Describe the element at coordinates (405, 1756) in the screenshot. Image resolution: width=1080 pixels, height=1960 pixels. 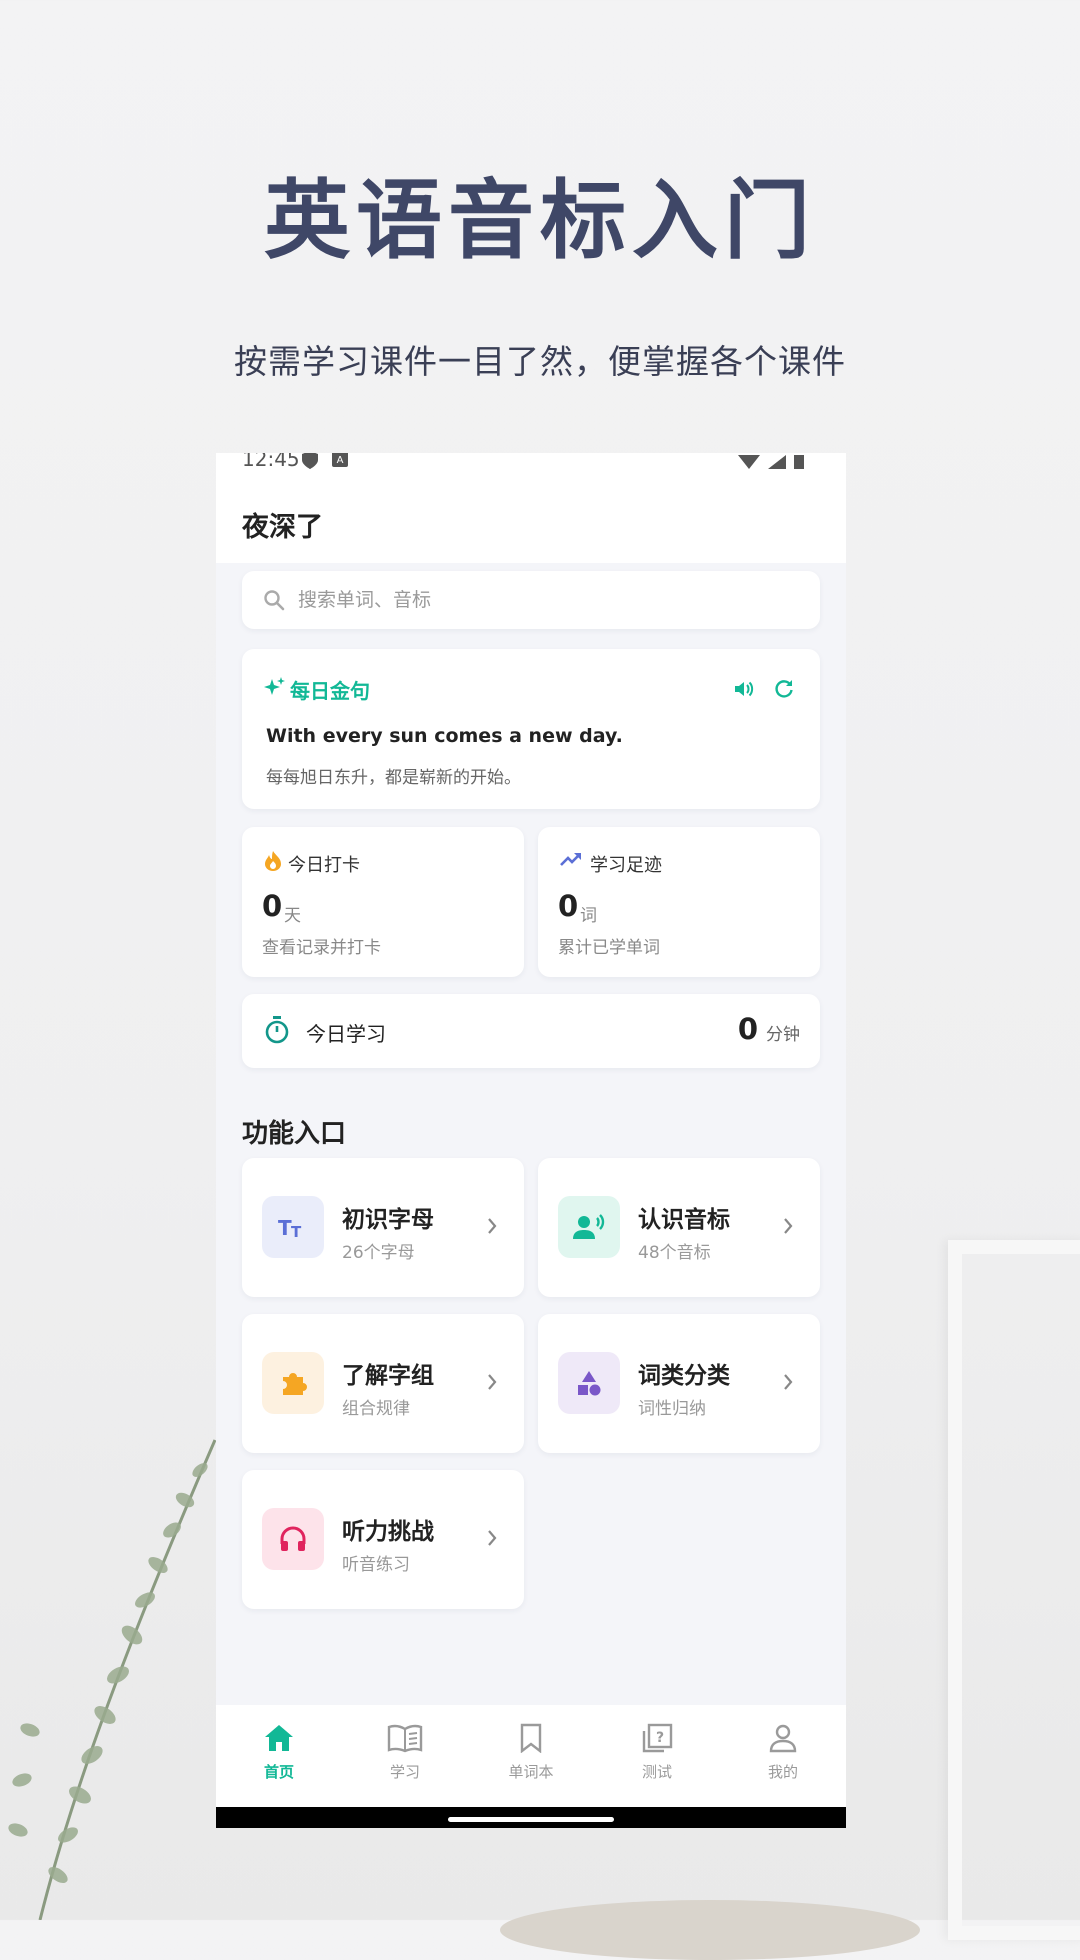
I see `tab-study: 学习` at that location.